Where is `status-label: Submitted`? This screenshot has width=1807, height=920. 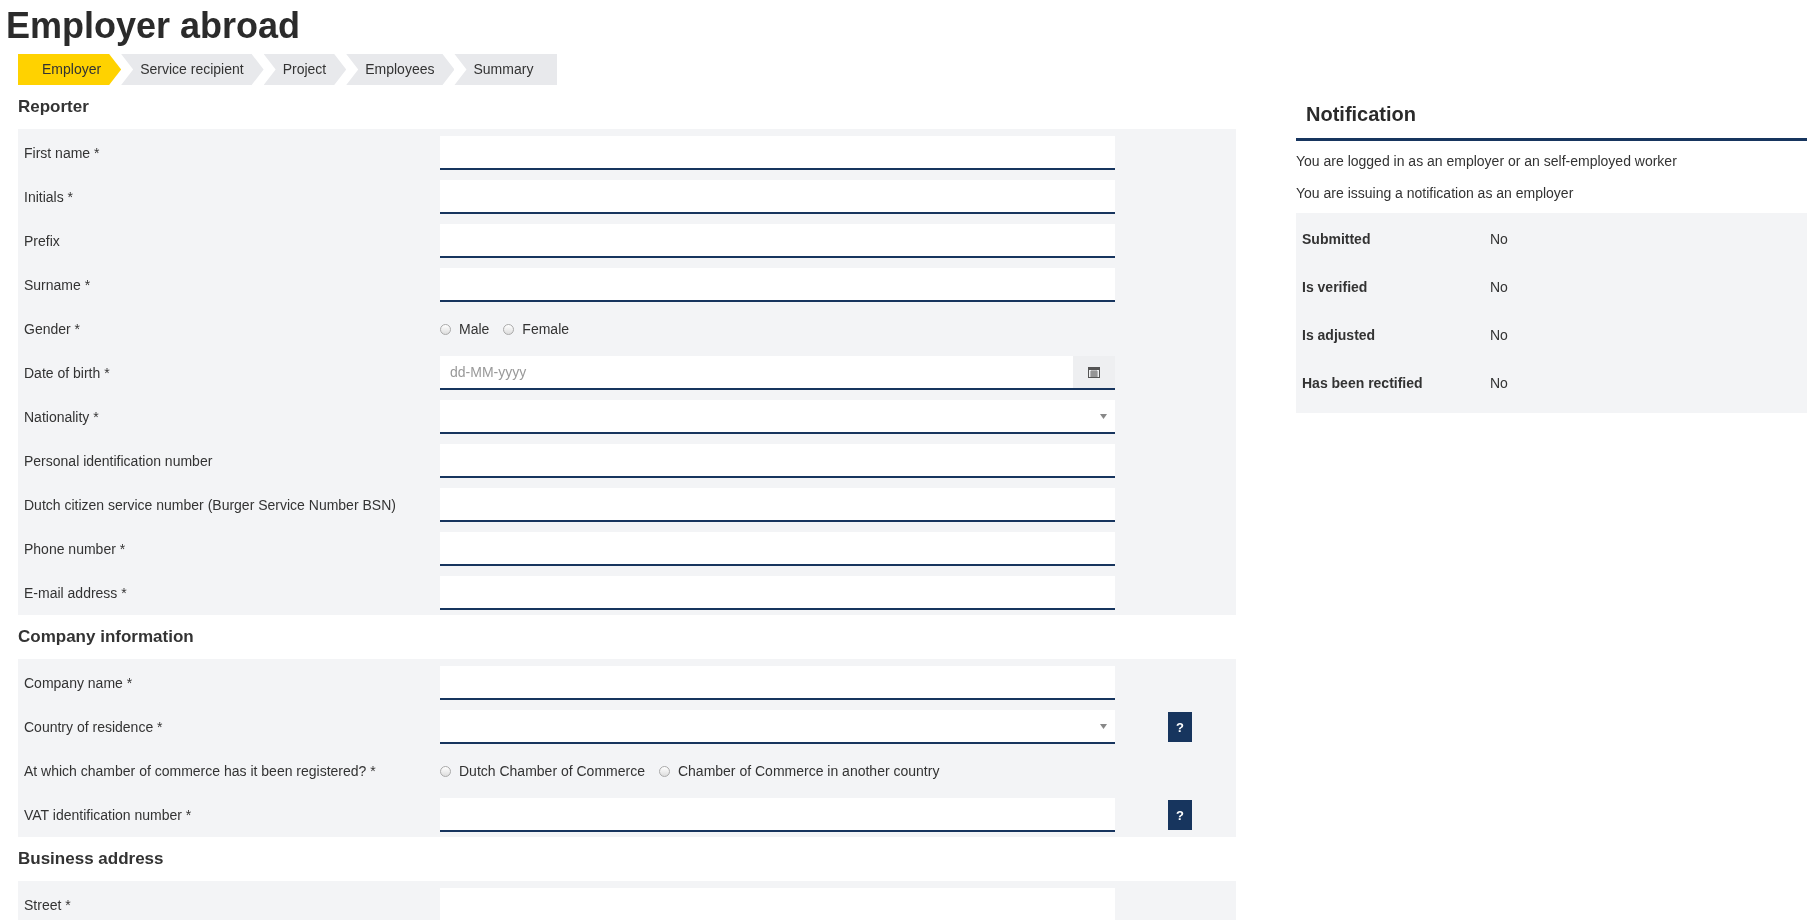
status-label: Submitted is located at coordinates (1337, 239).